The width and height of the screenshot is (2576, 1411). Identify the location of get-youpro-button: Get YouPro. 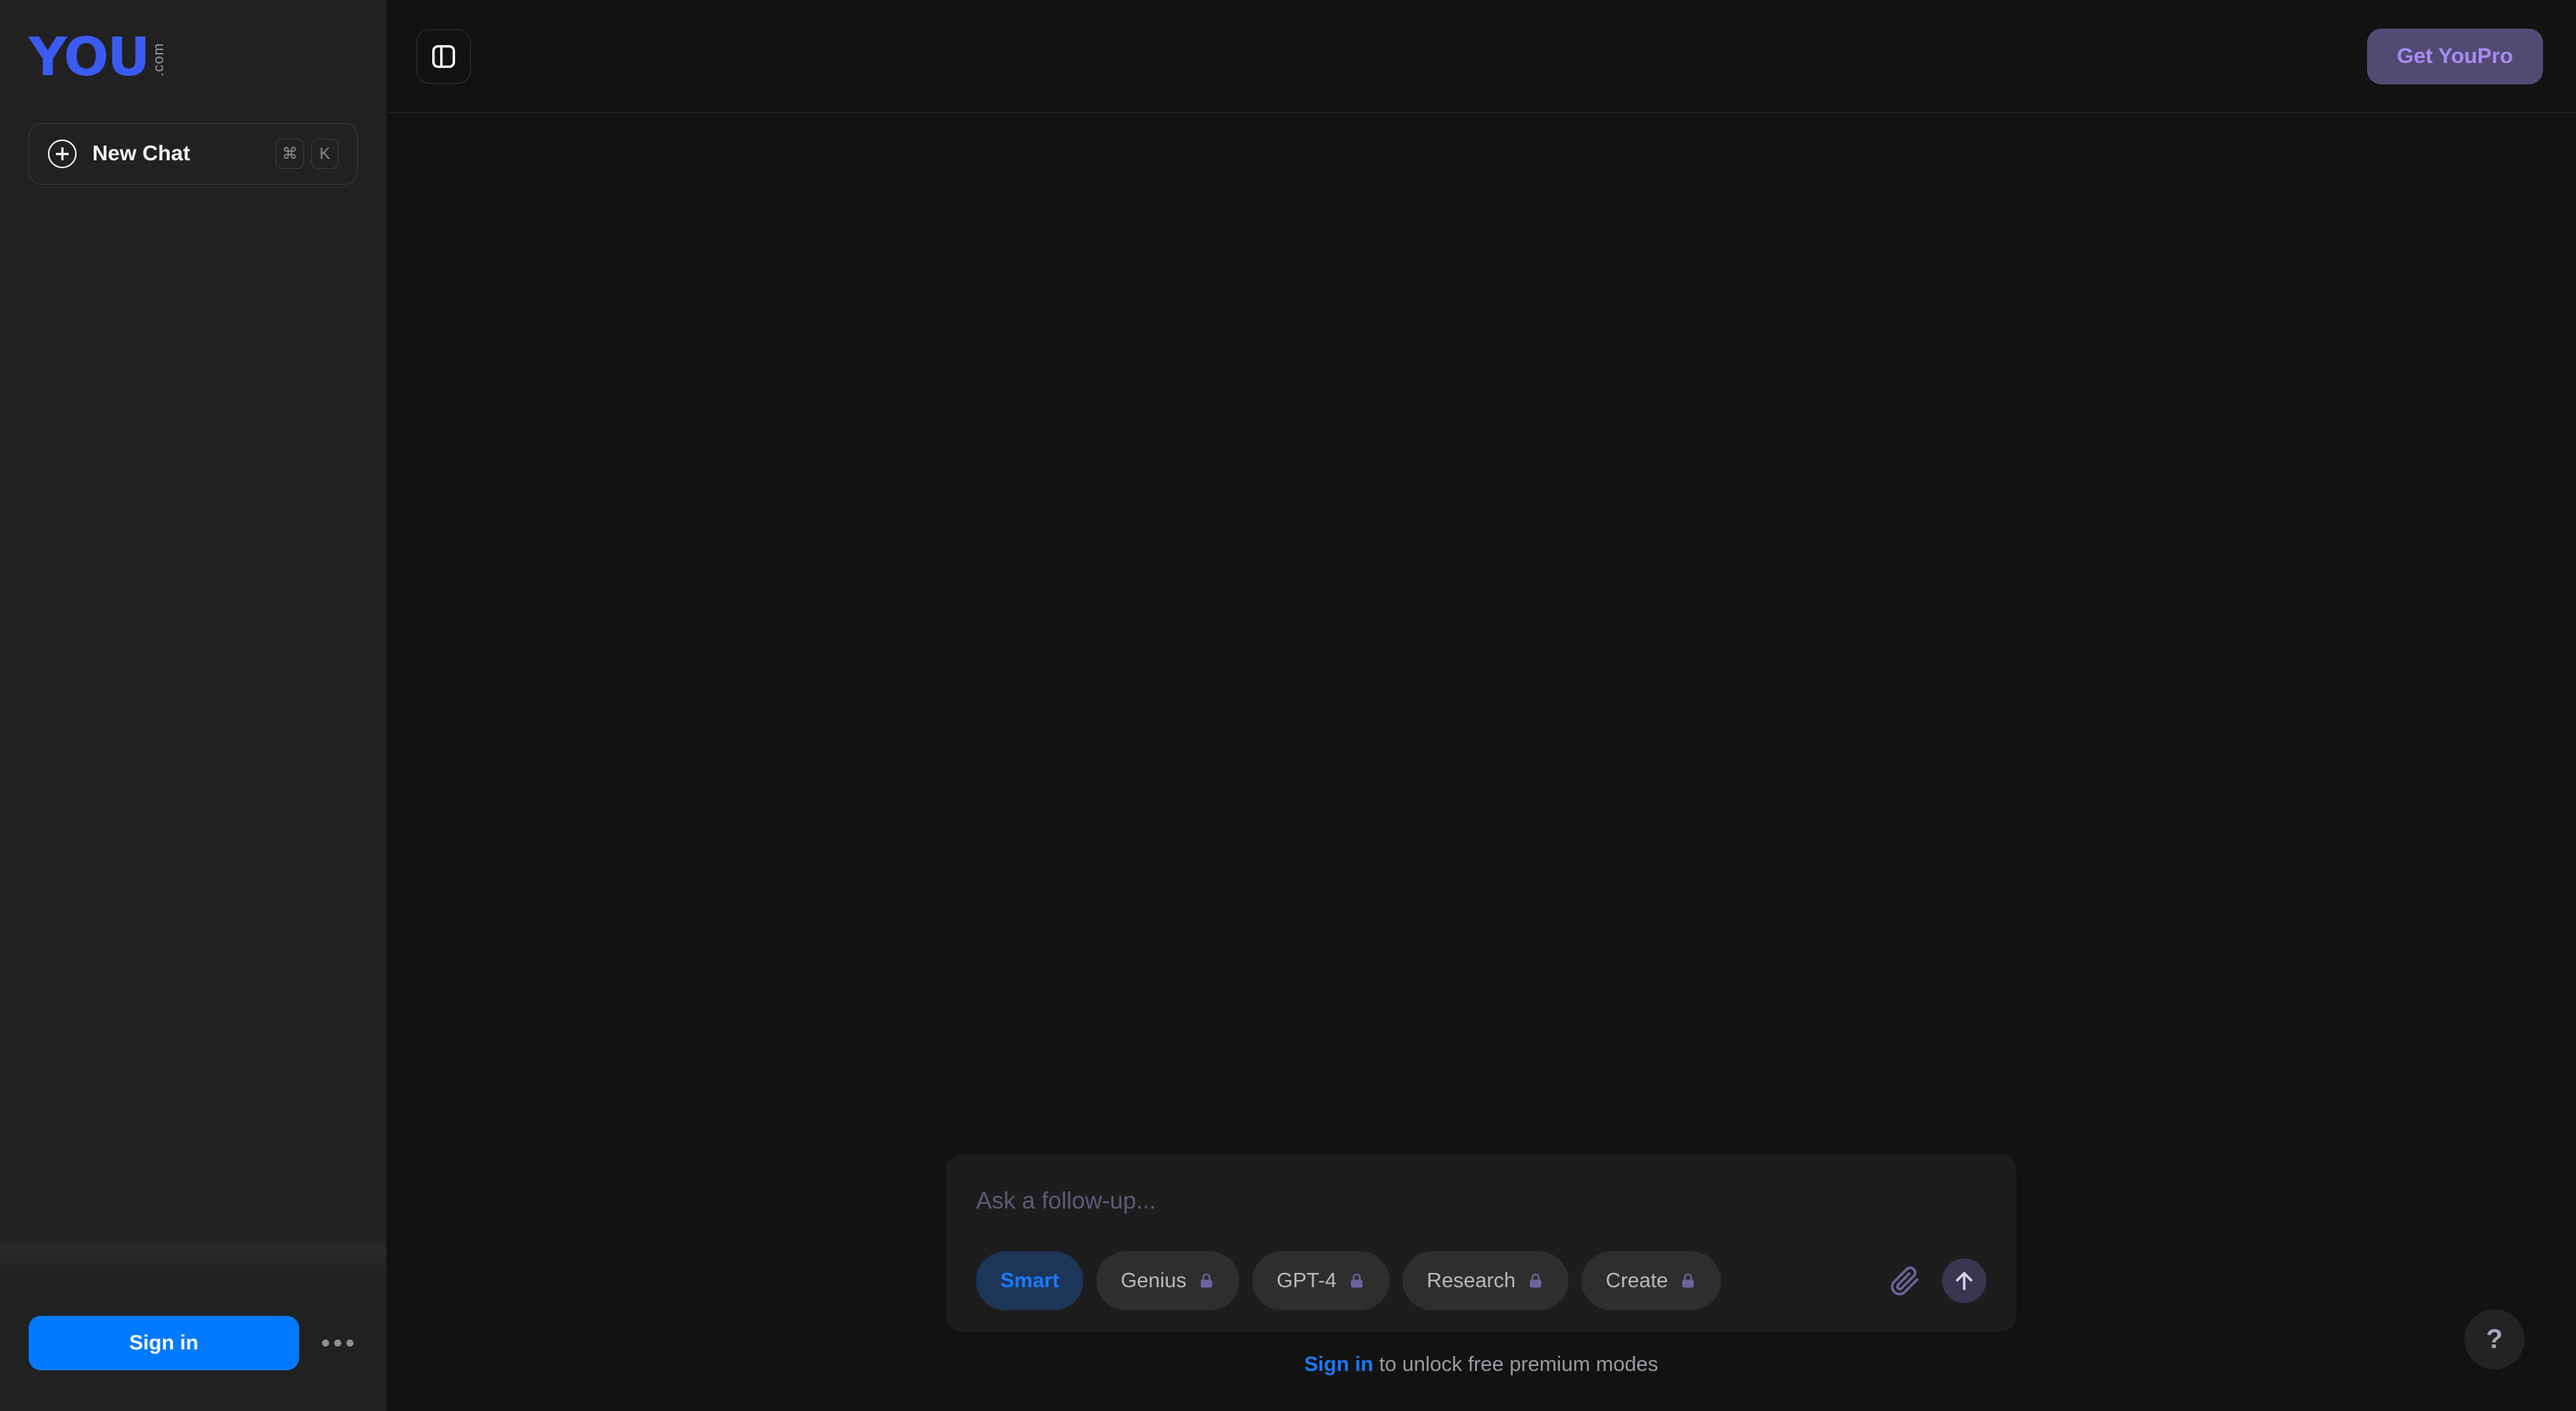
(2454, 56).